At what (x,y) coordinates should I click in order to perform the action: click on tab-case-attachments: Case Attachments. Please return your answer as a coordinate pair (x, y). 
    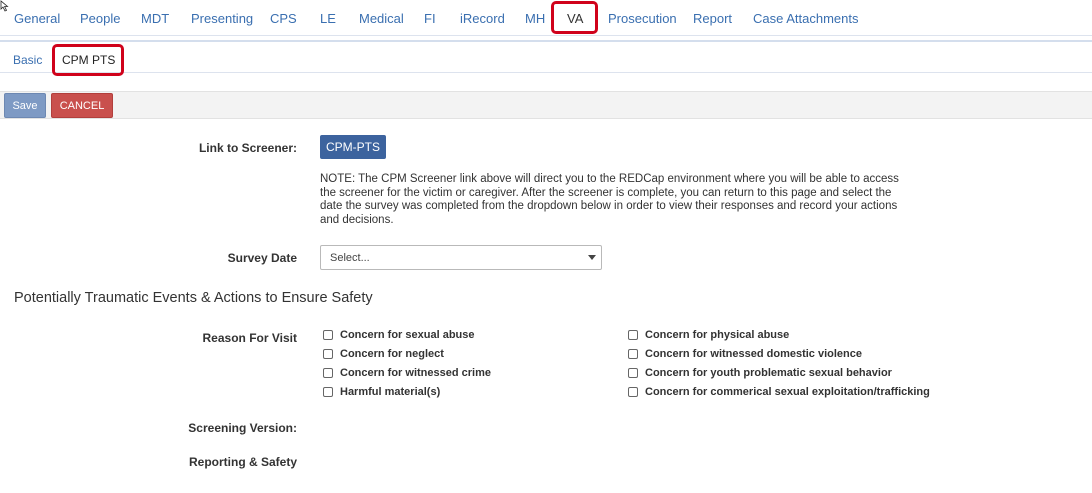
    Looking at the image, I should click on (806, 18).